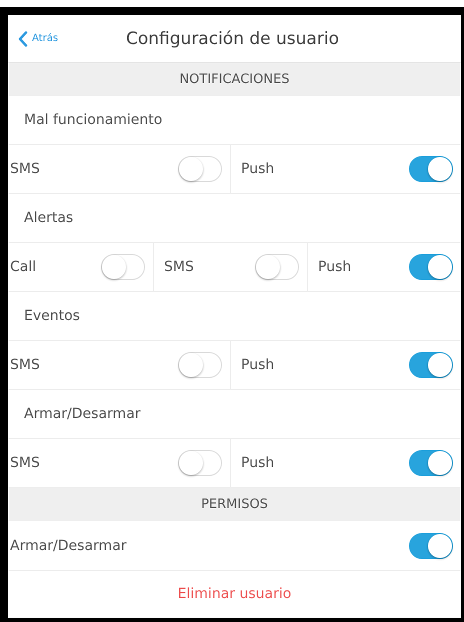  I want to click on screen-title: Configuración de usuario, so click(232, 38).